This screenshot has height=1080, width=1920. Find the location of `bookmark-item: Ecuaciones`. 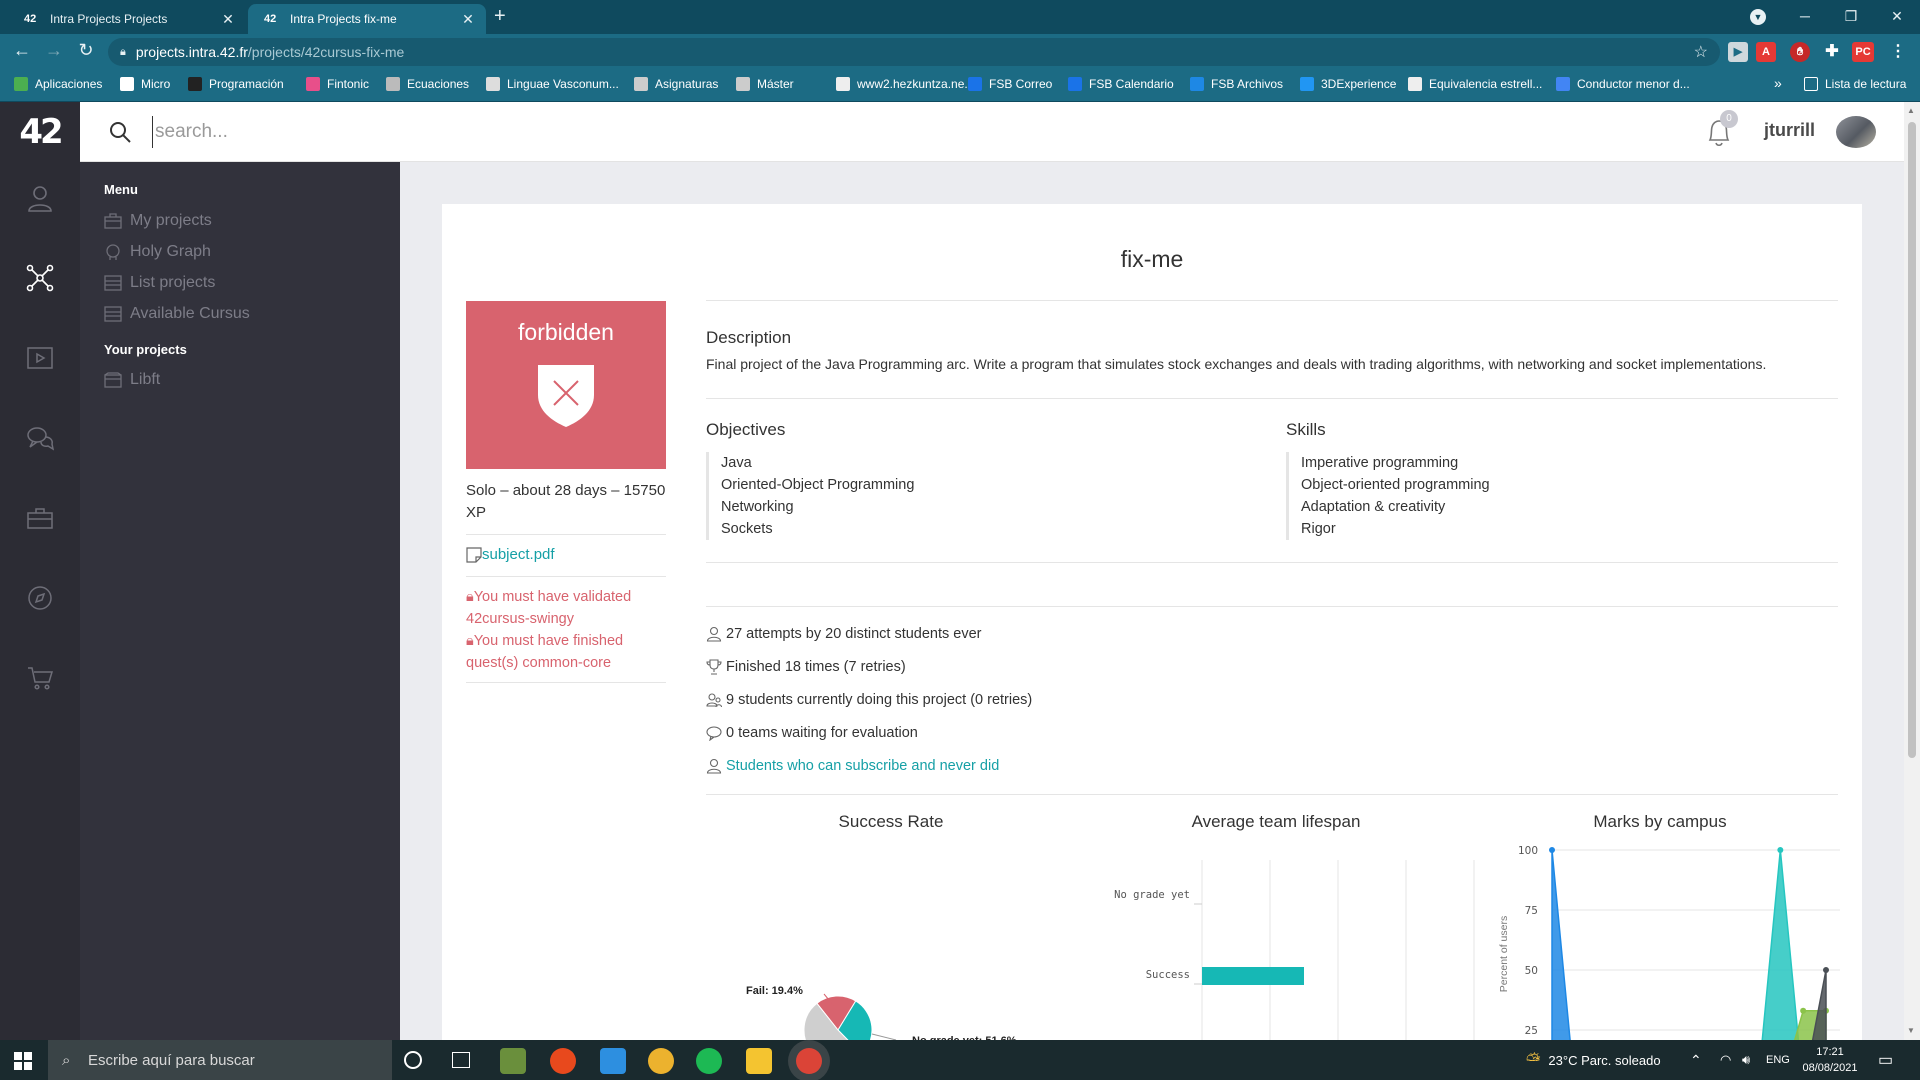

bookmark-item: Ecuaciones is located at coordinates (427, 84).